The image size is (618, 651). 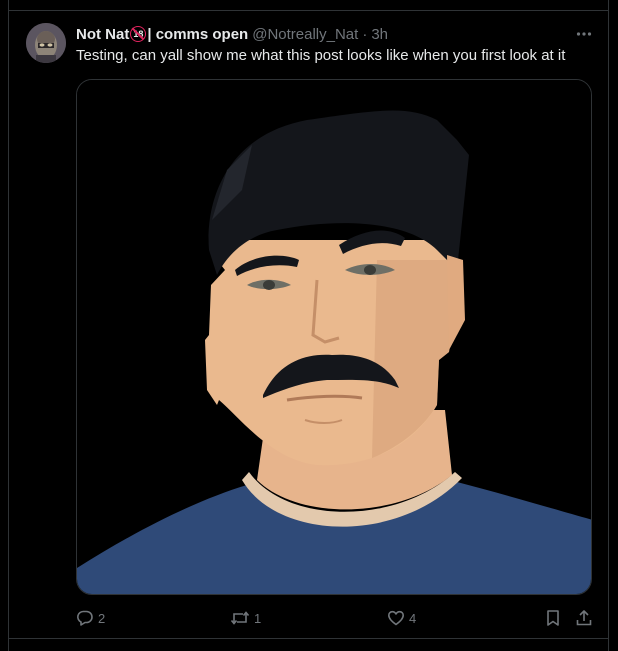 What do you see at coordinates (102, 618) in the screenshot?
I see `reply-count: 2` at bounding box center [102, 618].